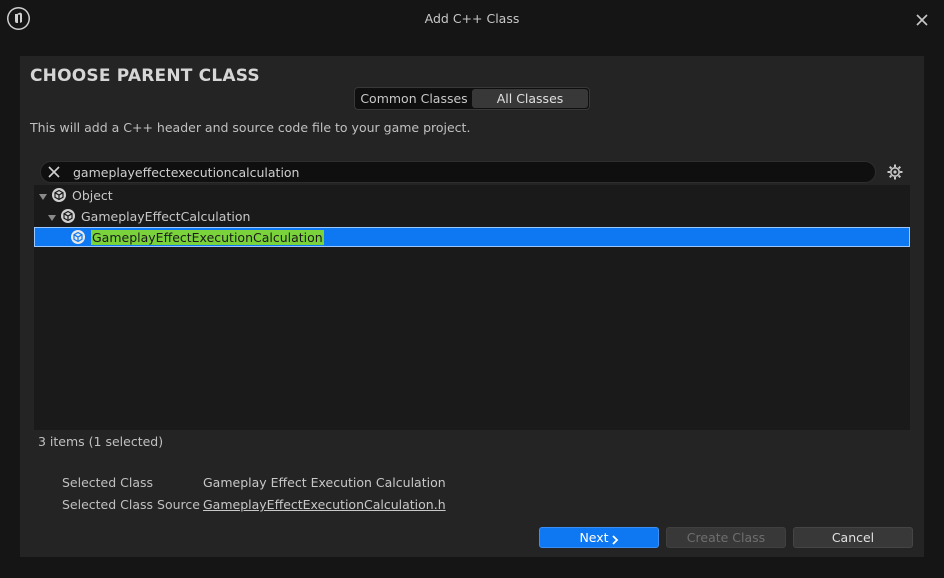 The width and height of the screenshot is (944, 578). Describe the element at coordinates (594, 537) in the screenshot. I see `next-button-label: Next` at that location.